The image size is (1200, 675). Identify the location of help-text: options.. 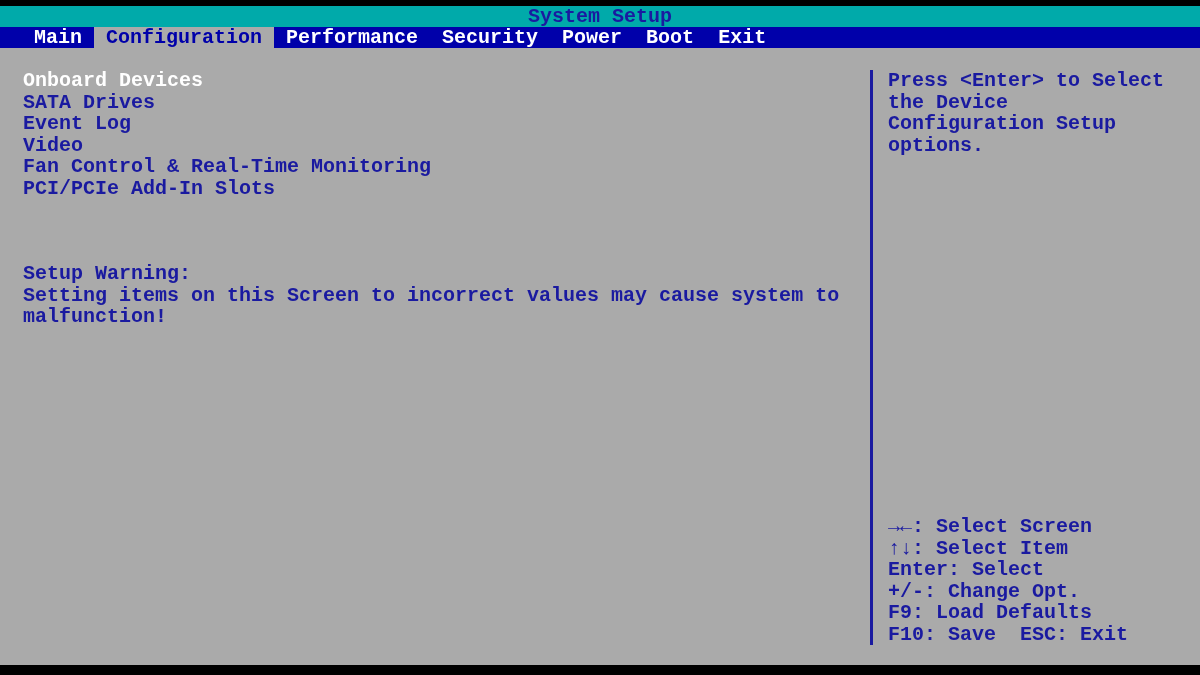
(936, 145).